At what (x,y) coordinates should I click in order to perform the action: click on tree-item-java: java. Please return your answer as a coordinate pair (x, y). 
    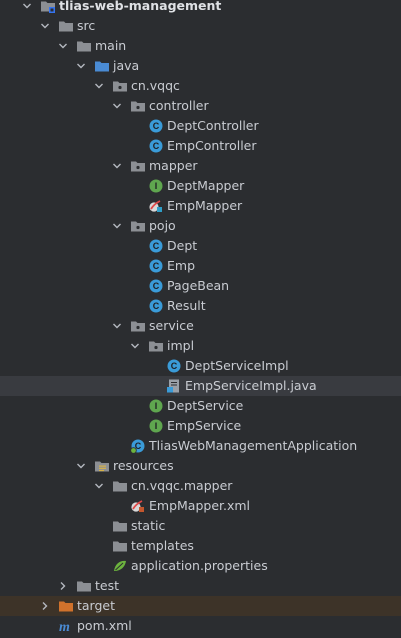
    Looking at the image, I should click on (200, 66).